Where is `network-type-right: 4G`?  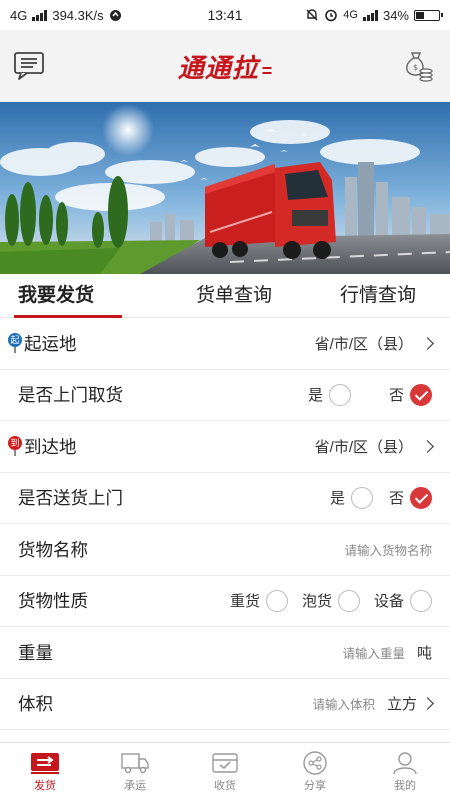
network-type-right: 4G is located at coordinates (350, 15).